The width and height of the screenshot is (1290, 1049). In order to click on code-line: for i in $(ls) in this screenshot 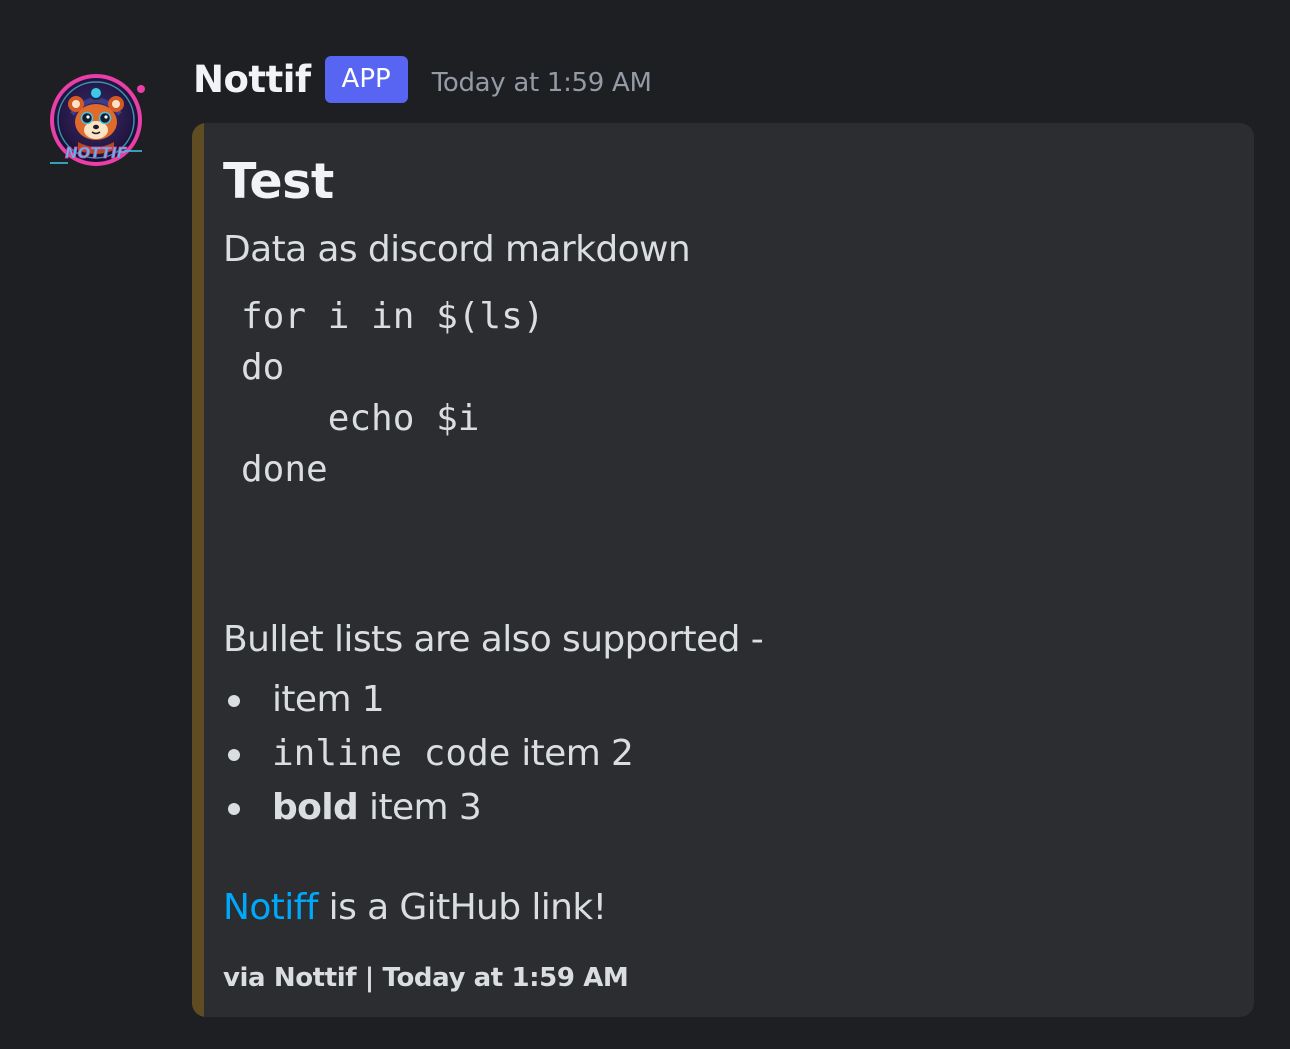, I will do `click(393, 316)`.